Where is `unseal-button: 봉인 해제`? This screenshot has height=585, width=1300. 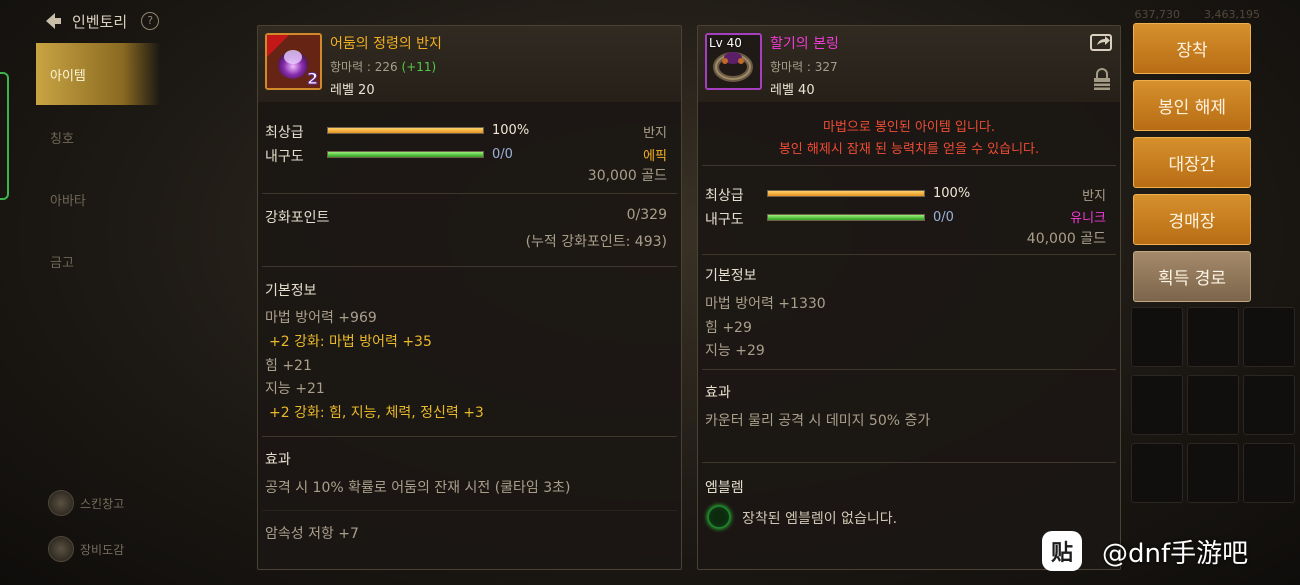
unseal-button: 봉인 해제 is located at coordinates (1192, 105).